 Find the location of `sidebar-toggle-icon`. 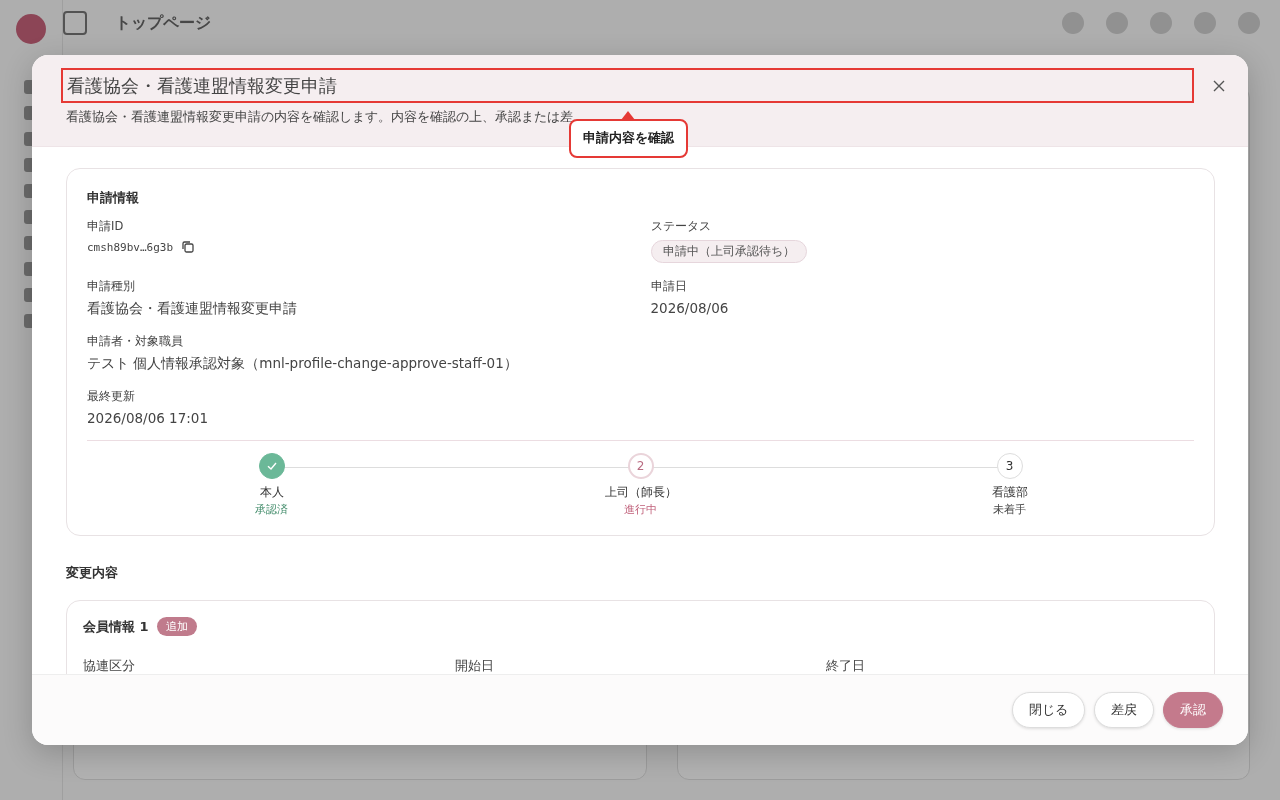

sidebar-toggle-icon is located at coordinates (75, 23).